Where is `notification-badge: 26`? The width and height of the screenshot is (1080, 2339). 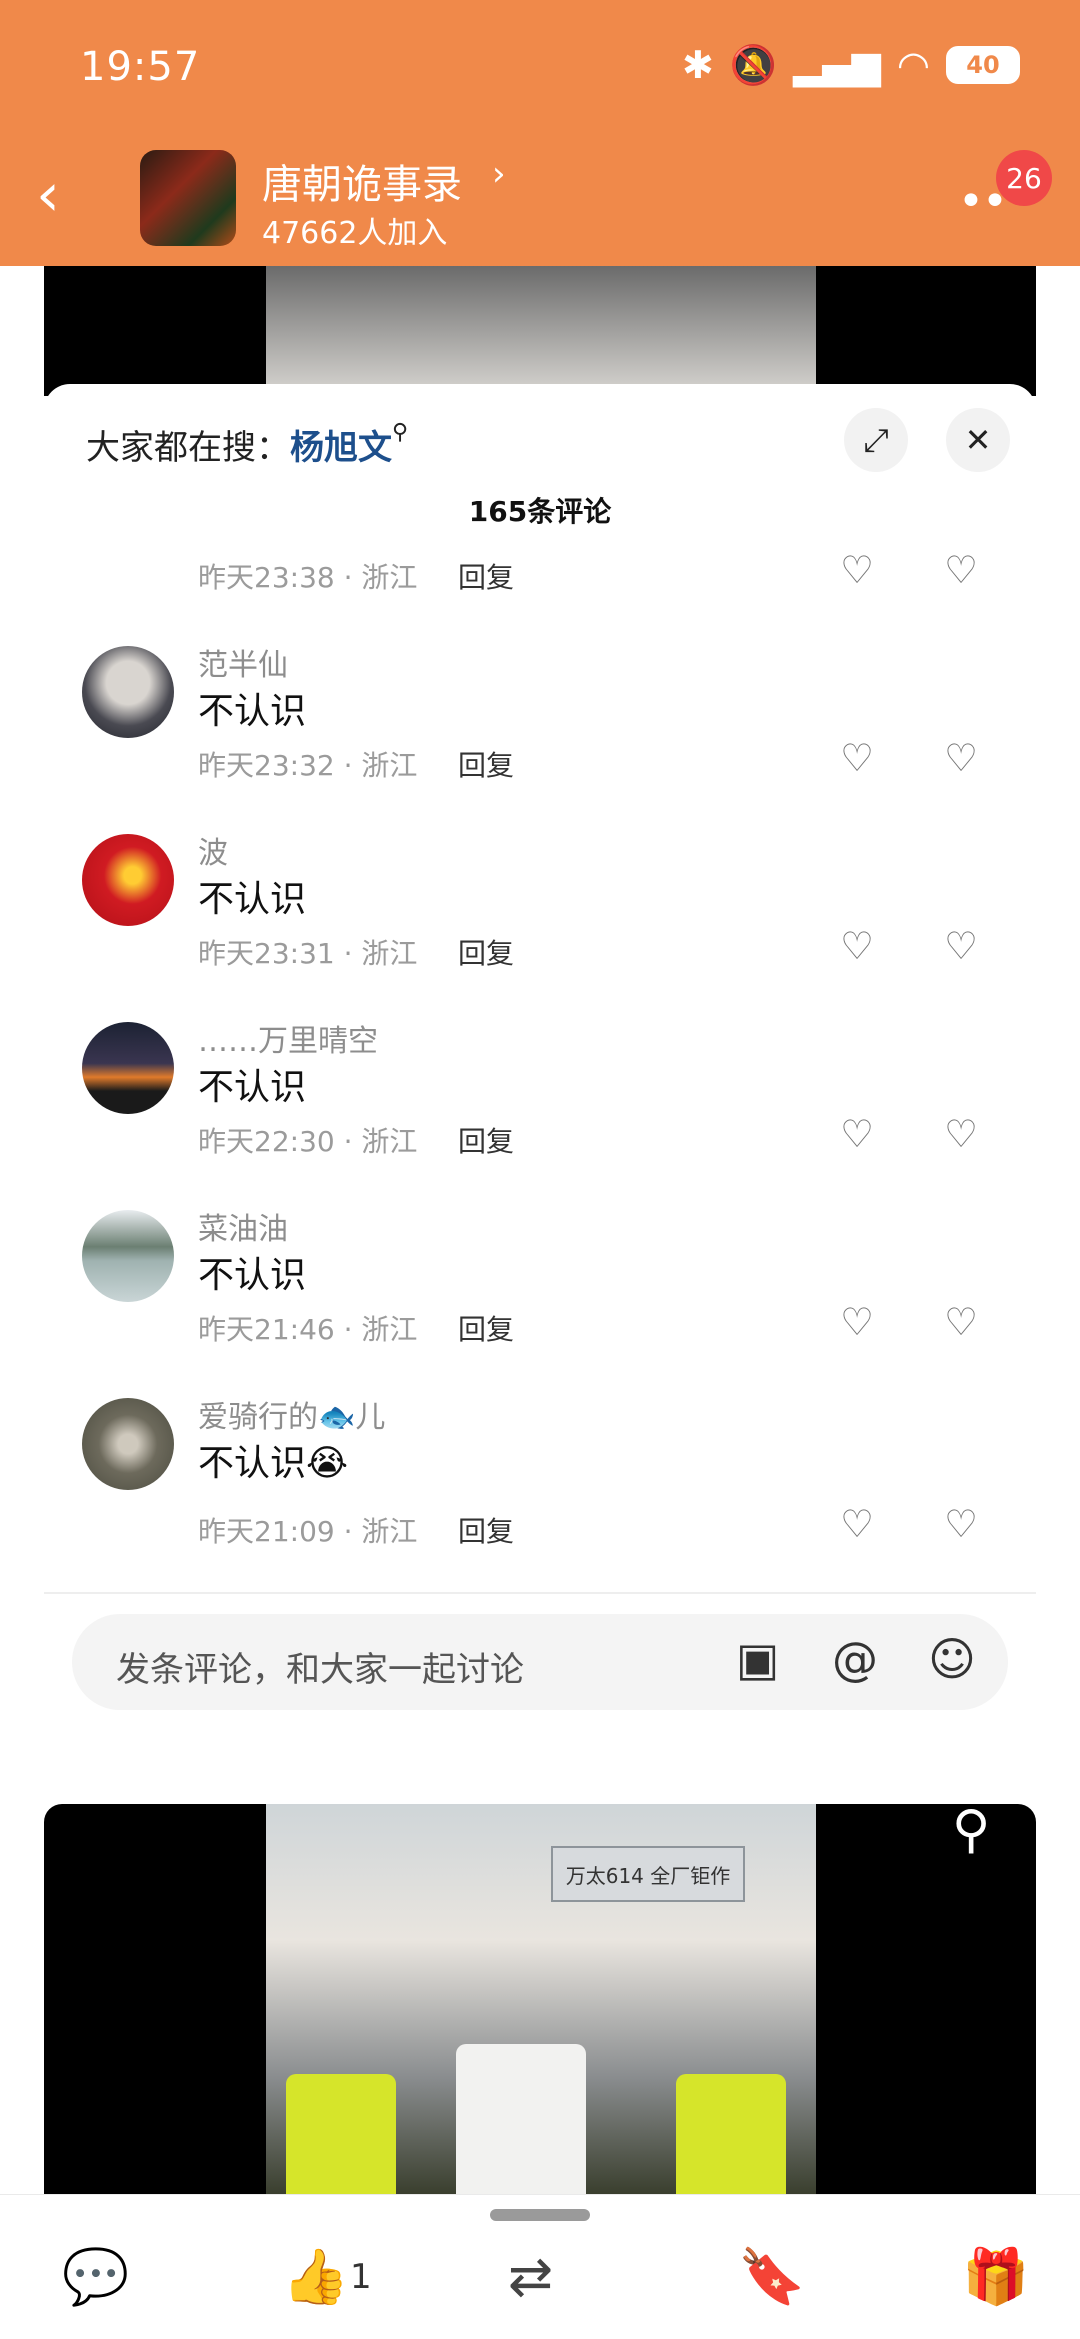 notification-badge: 26 is located at coordinates (1024, 178).